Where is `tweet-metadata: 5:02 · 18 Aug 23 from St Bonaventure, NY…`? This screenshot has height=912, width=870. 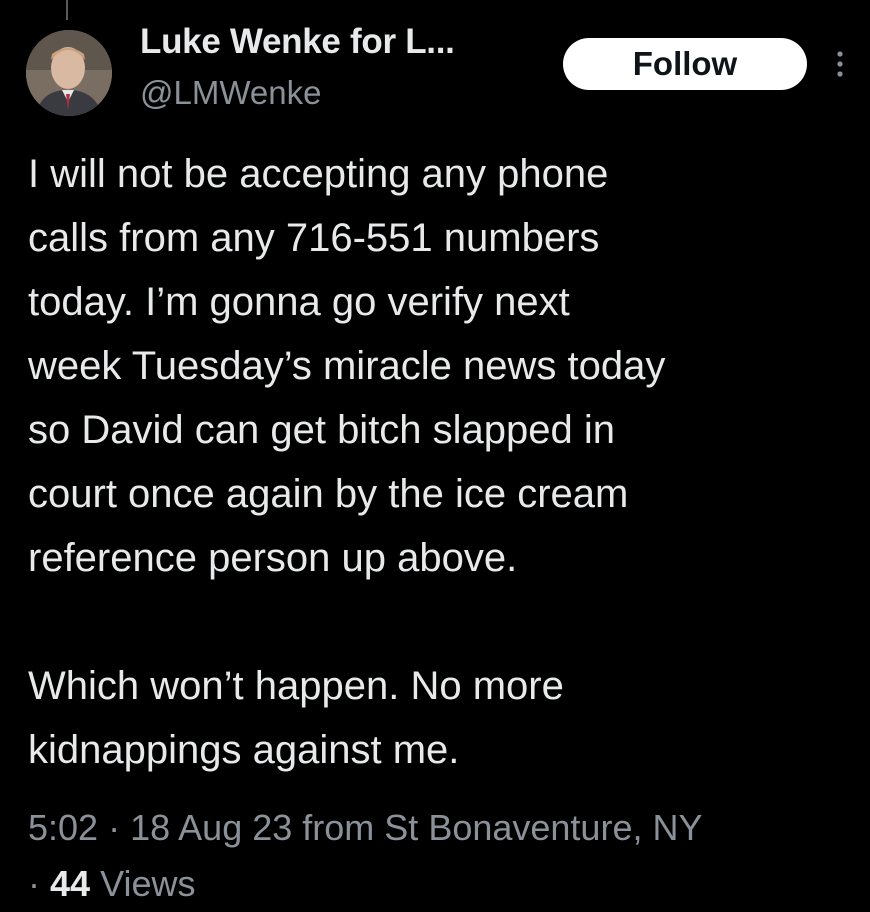
tweet-metadata: 5:02 · 18 Aug 23 from St Bonaventure, NY… is located at coordinates (443, 856).